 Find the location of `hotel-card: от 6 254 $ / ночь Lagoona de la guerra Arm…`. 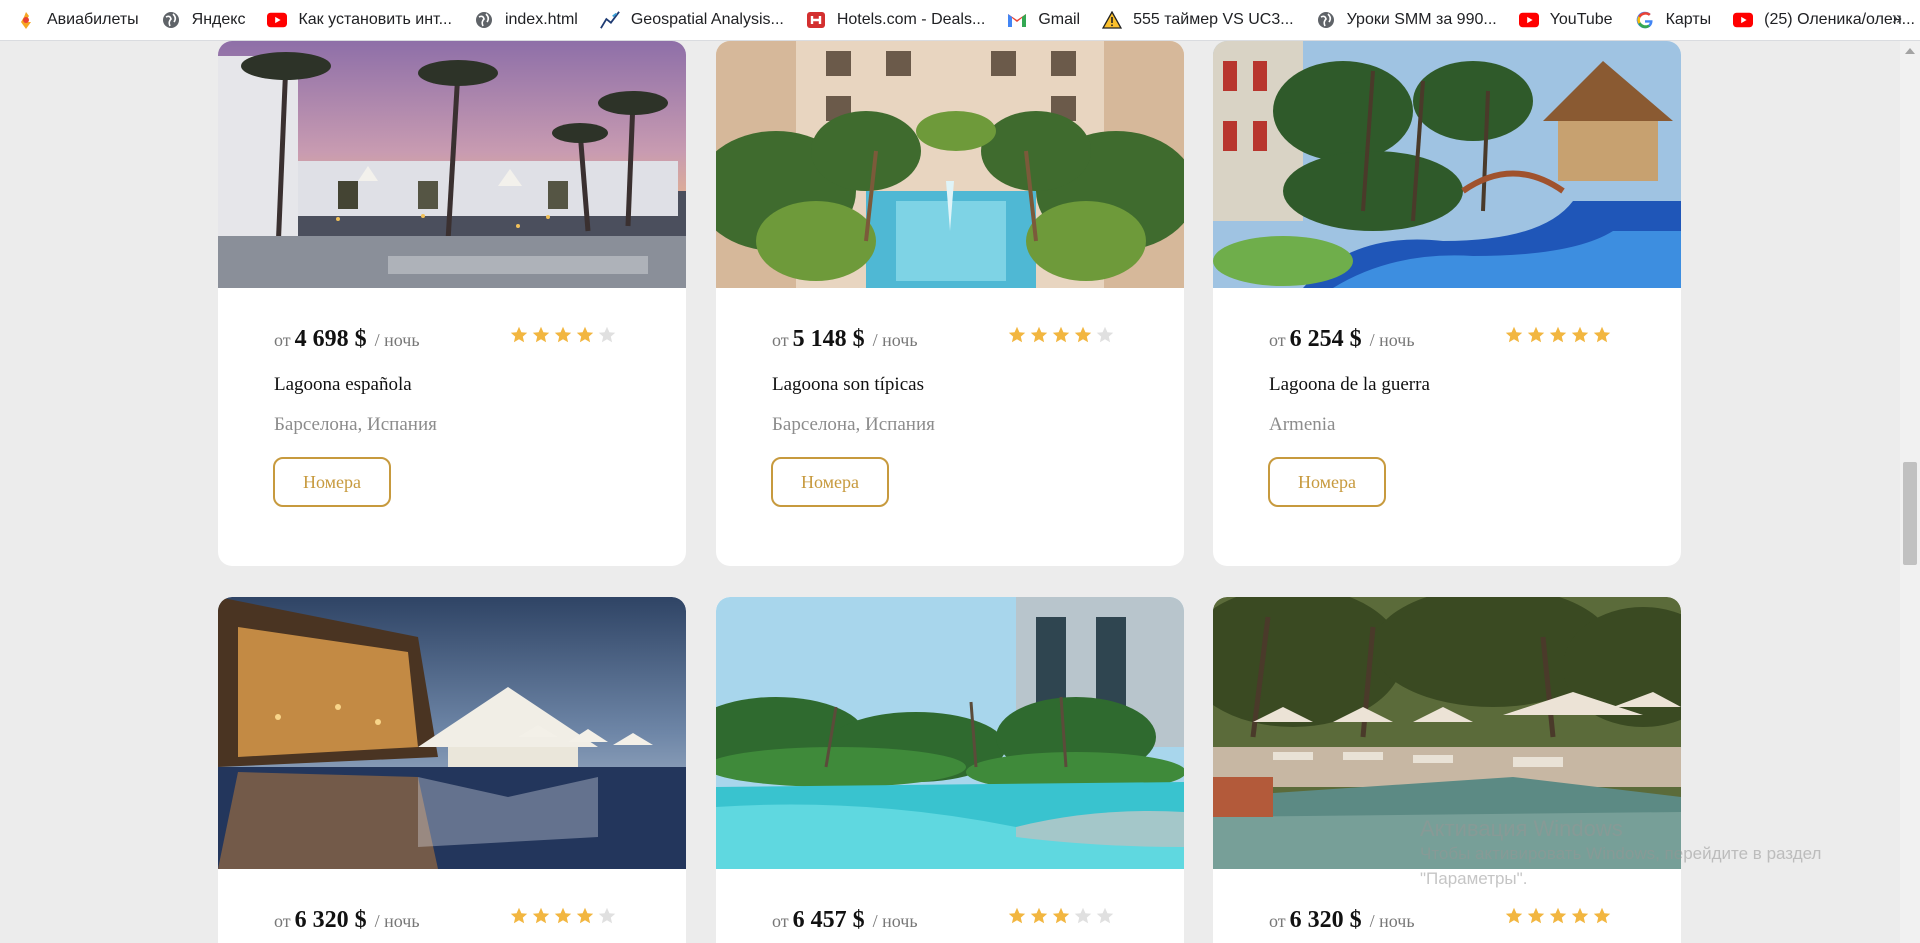

hotel-card: от 6 254 $ / ночь Lagoona de la guerra Arm… is located at coordinates (1447, 303).